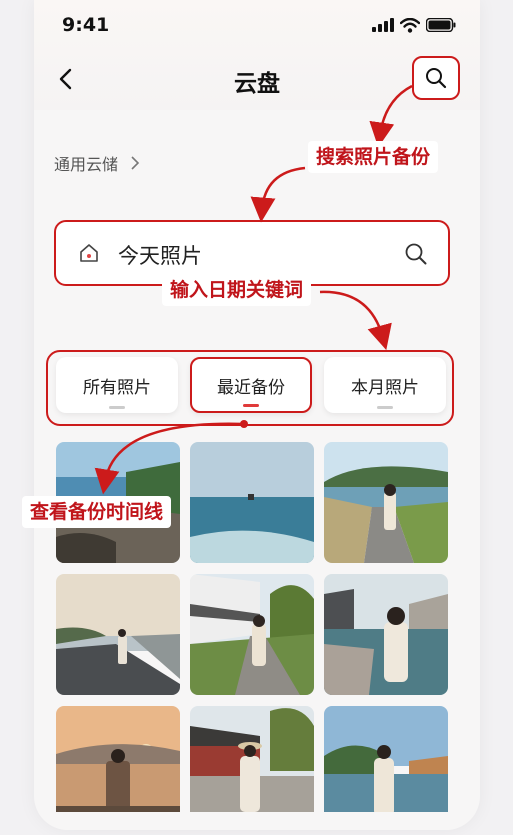  I want to click on tab-label: 本月照片, so click(385, 387).